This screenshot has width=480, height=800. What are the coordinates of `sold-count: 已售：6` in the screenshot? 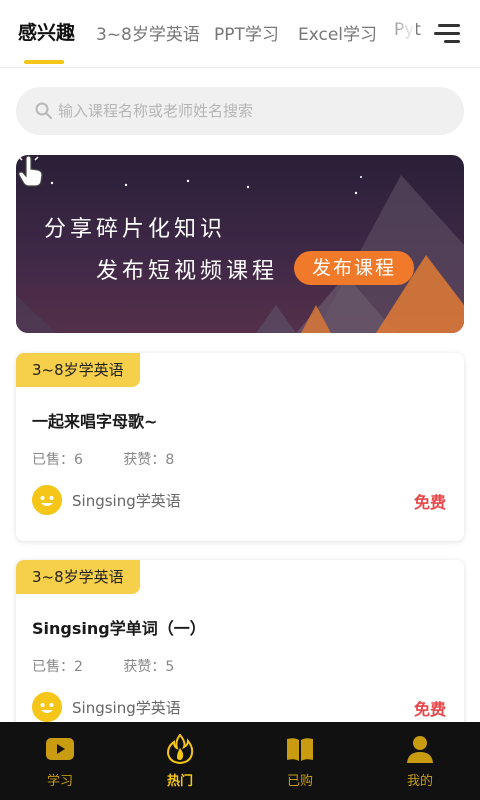 It's located at (57, 460).